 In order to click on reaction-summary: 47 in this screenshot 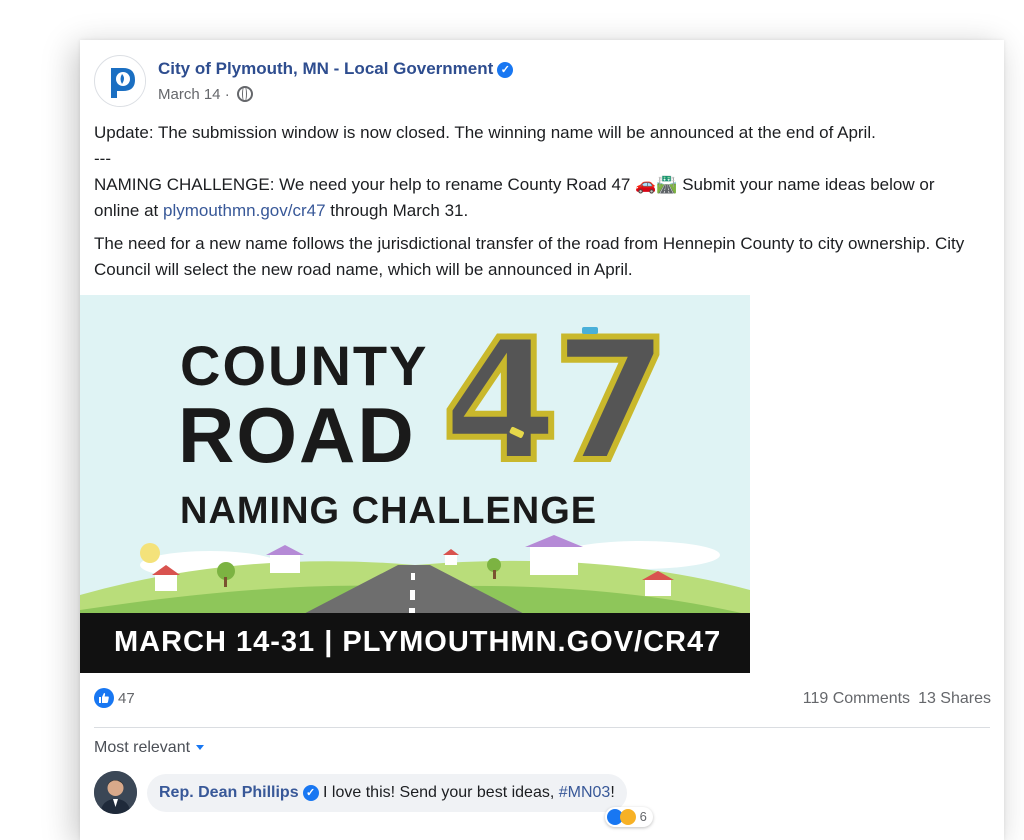, I will do `click(114, 698)`.